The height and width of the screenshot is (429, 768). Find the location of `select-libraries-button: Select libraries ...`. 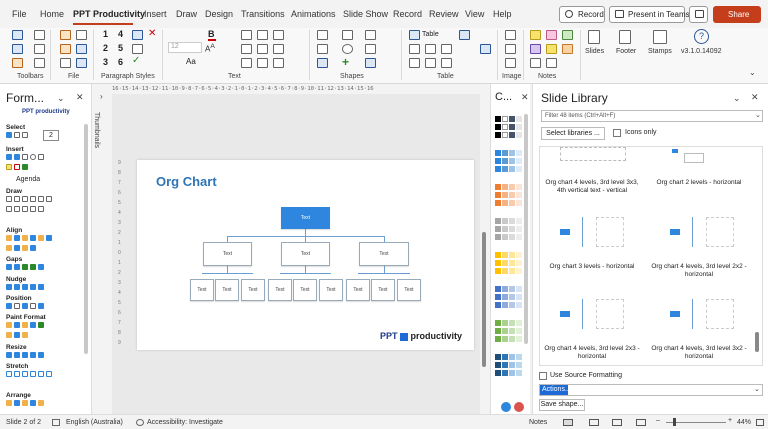

select-libraries-button: Select libraries ... is located at coordinates (573, 133).